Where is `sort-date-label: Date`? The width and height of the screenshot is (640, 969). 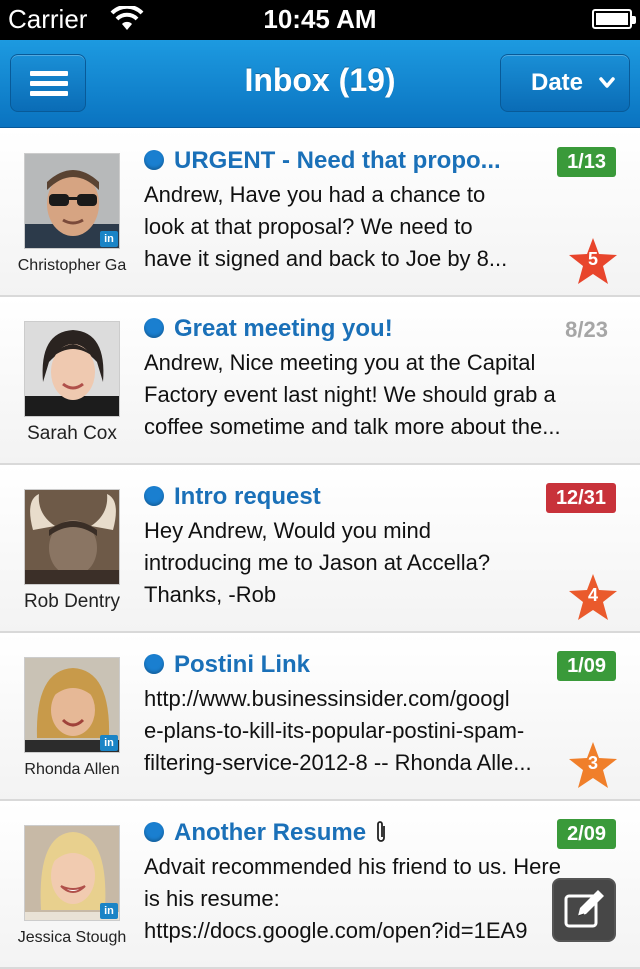 sort-date-label: Date is located at coordinates (557, 82).